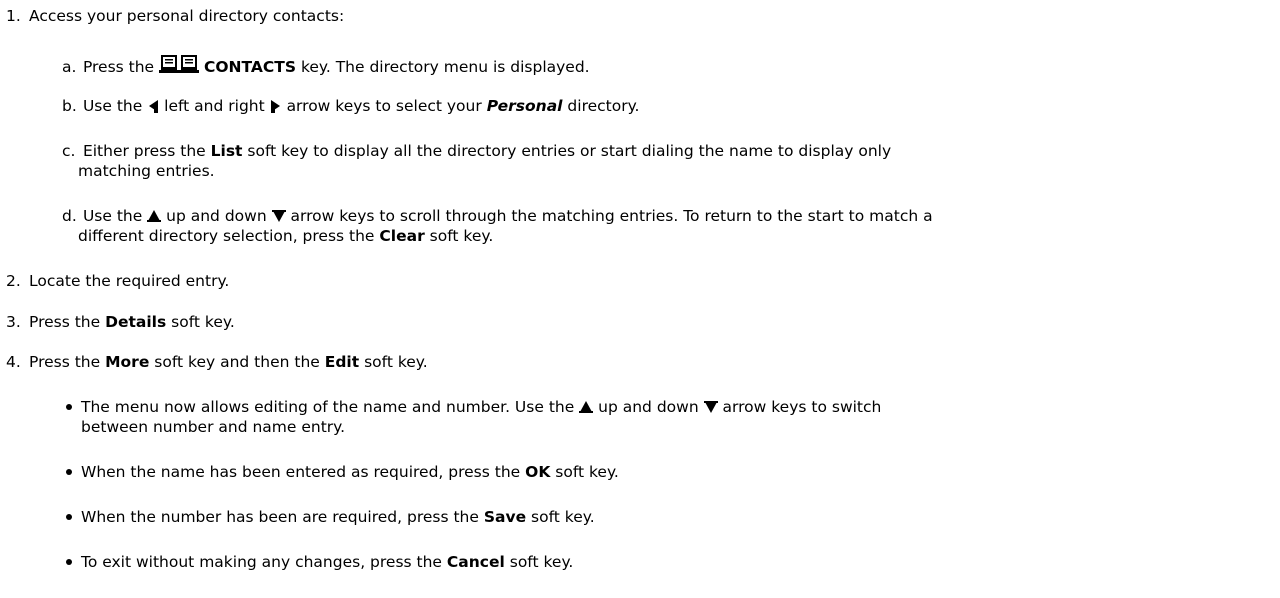 The height and width of the screenshot is (598, 1280). I want to click on text: soft key and then the, so click(237, 362).